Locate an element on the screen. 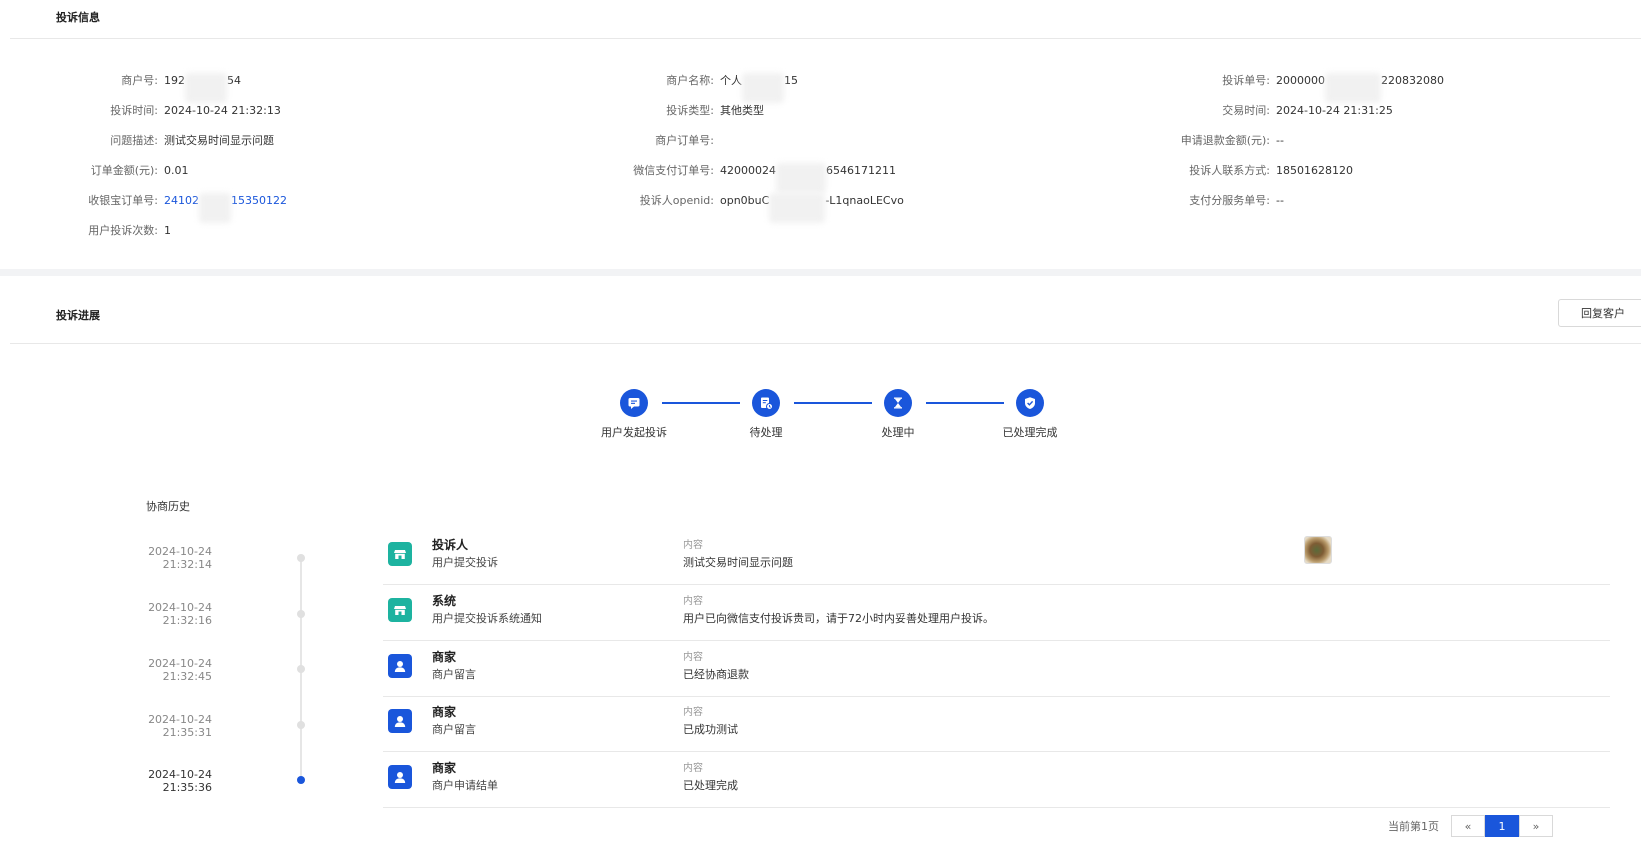 The height and width of the screenshot is (843, 1641). attachment-thumbnail is located at coordinates (1318, 550).